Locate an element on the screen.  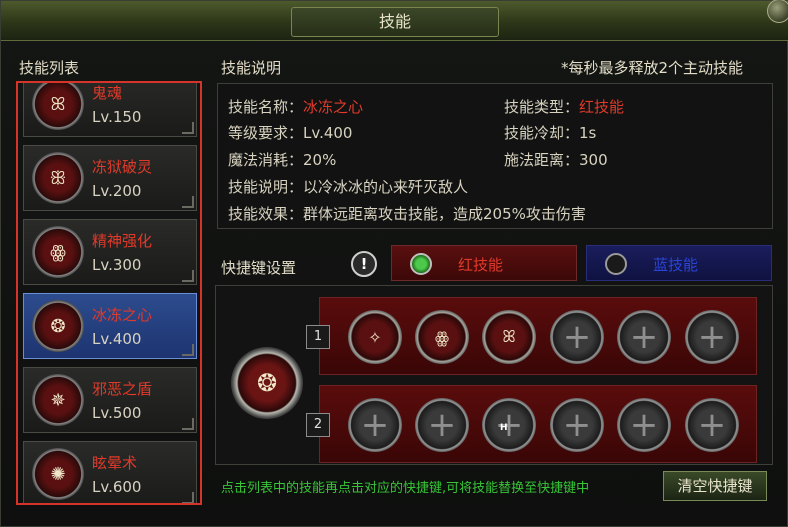
skill-level: Lv.600 is located at coordinates (117, 487).